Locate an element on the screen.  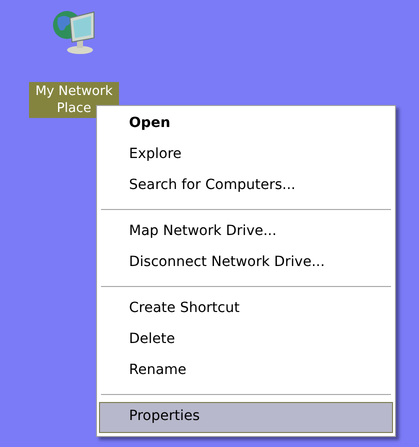
menu-item: Create Shortcut is located at coordinates (246, 309).